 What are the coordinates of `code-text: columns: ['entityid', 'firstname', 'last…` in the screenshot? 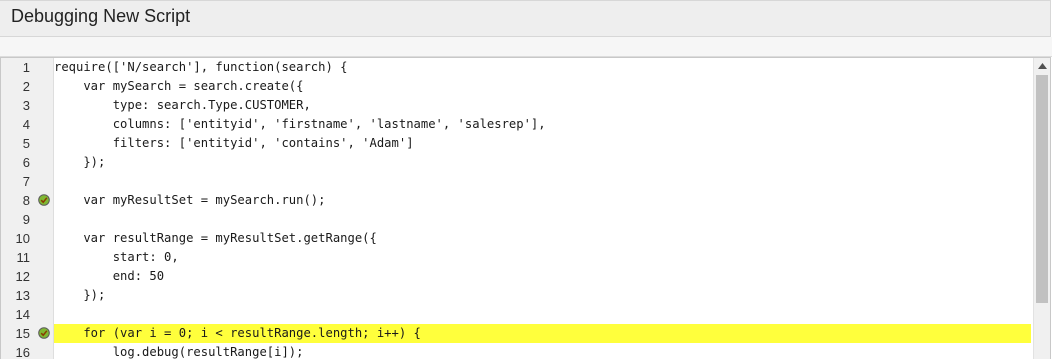 It's located at (542, 124).